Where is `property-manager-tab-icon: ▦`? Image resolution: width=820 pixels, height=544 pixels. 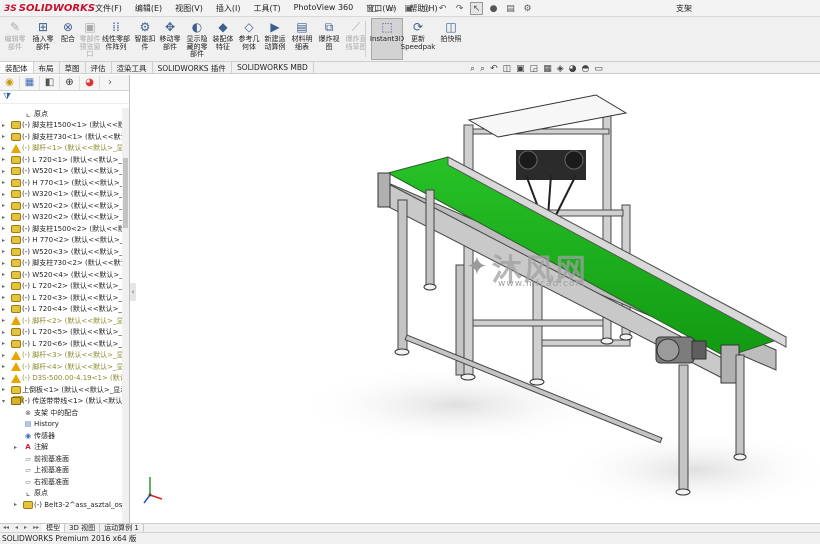
property-manager-tab-icon: ▦ is located at coordinates (30, 82).